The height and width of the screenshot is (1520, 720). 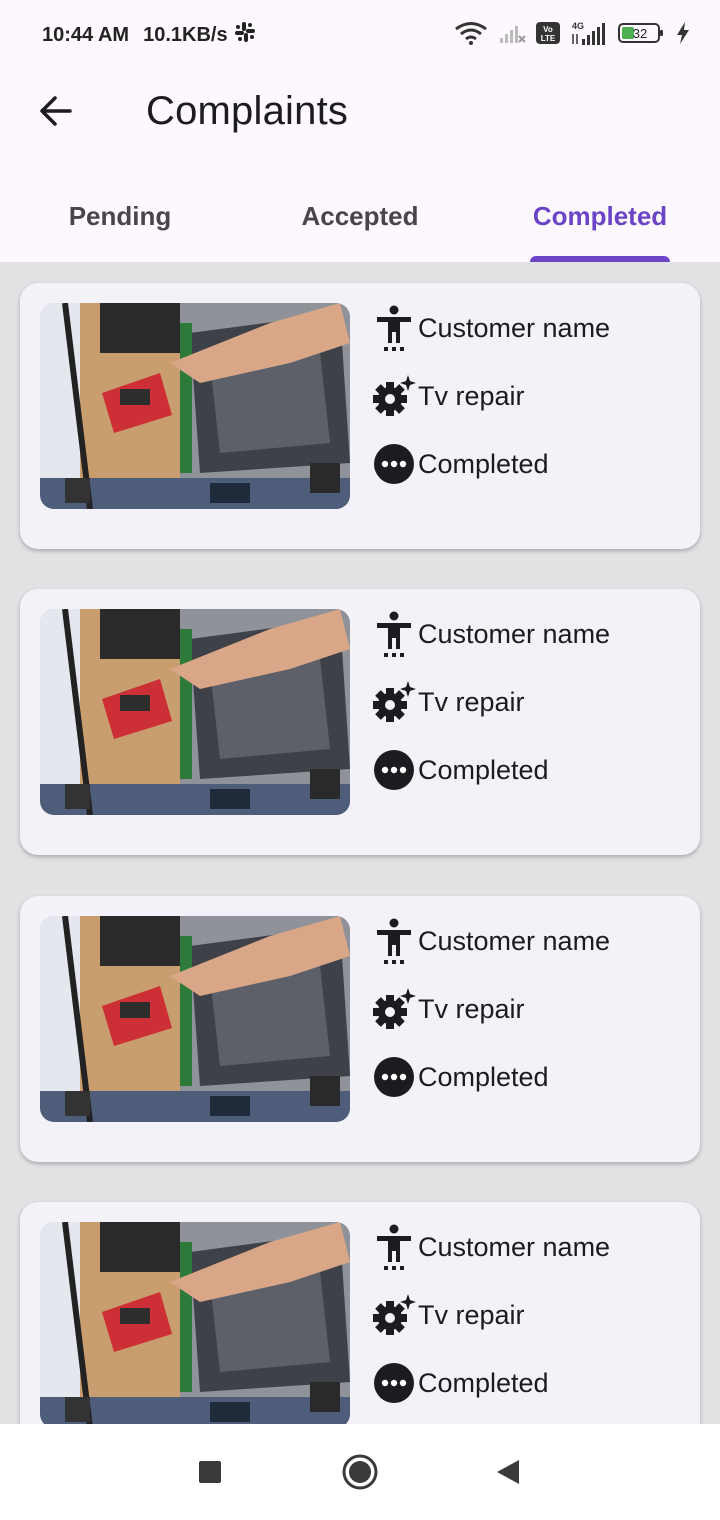 What do you see at coordinates (578, 26) in the screenshot?
I see `svg-text: 4G` at bounding box center [578, 26].